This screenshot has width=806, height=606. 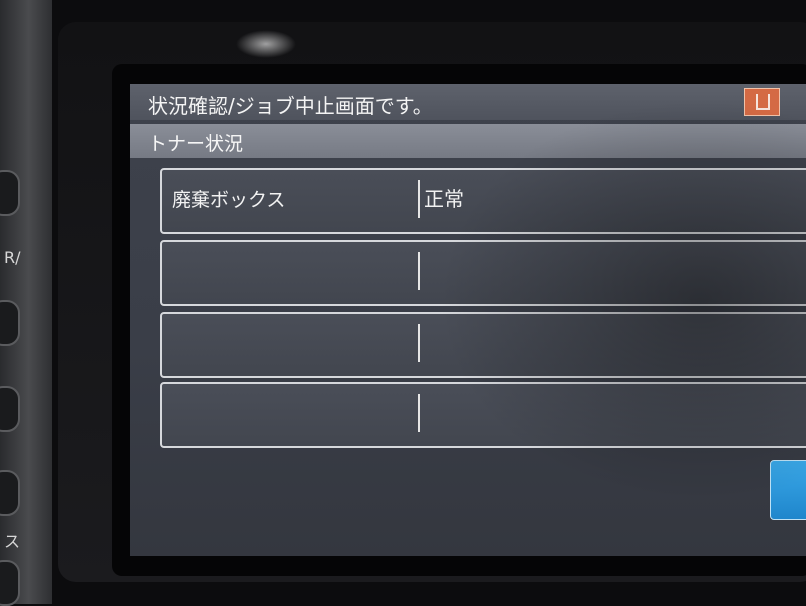 What do you see at coordinates (290, 106) in the screenshot?
I see `status-message: 状況確認/ジョブ中止画面です。` at bounding box center [290, 106].